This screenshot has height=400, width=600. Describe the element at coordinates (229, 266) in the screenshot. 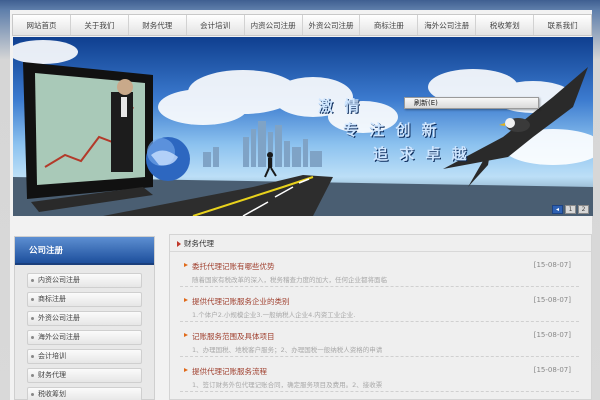

I see `article-title-link: 委托代理记账有哪些优势` at that location.